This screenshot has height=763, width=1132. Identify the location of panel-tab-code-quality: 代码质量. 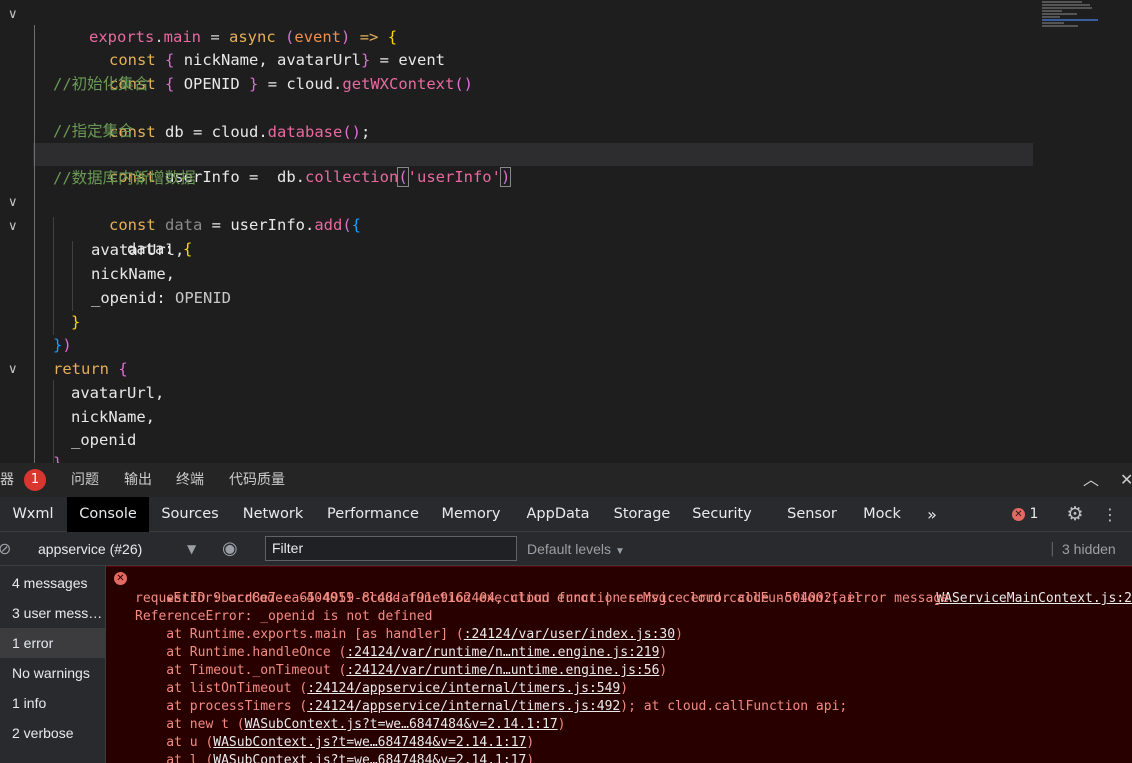
(257, 480).